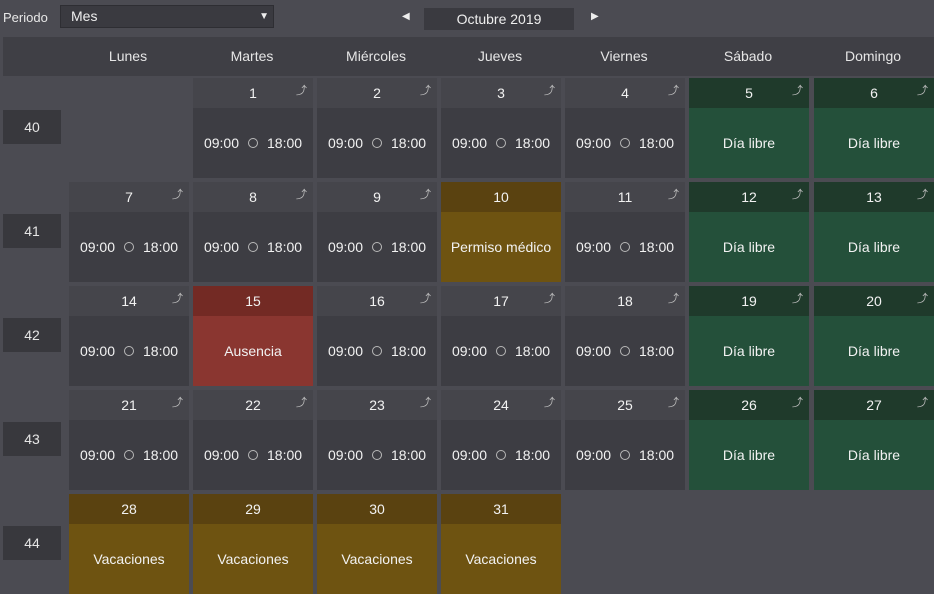 This screenshot has width=934, height=594. I want to click on day-cell: 21 ⤴ 09:00 18:00, so click(129, 440).